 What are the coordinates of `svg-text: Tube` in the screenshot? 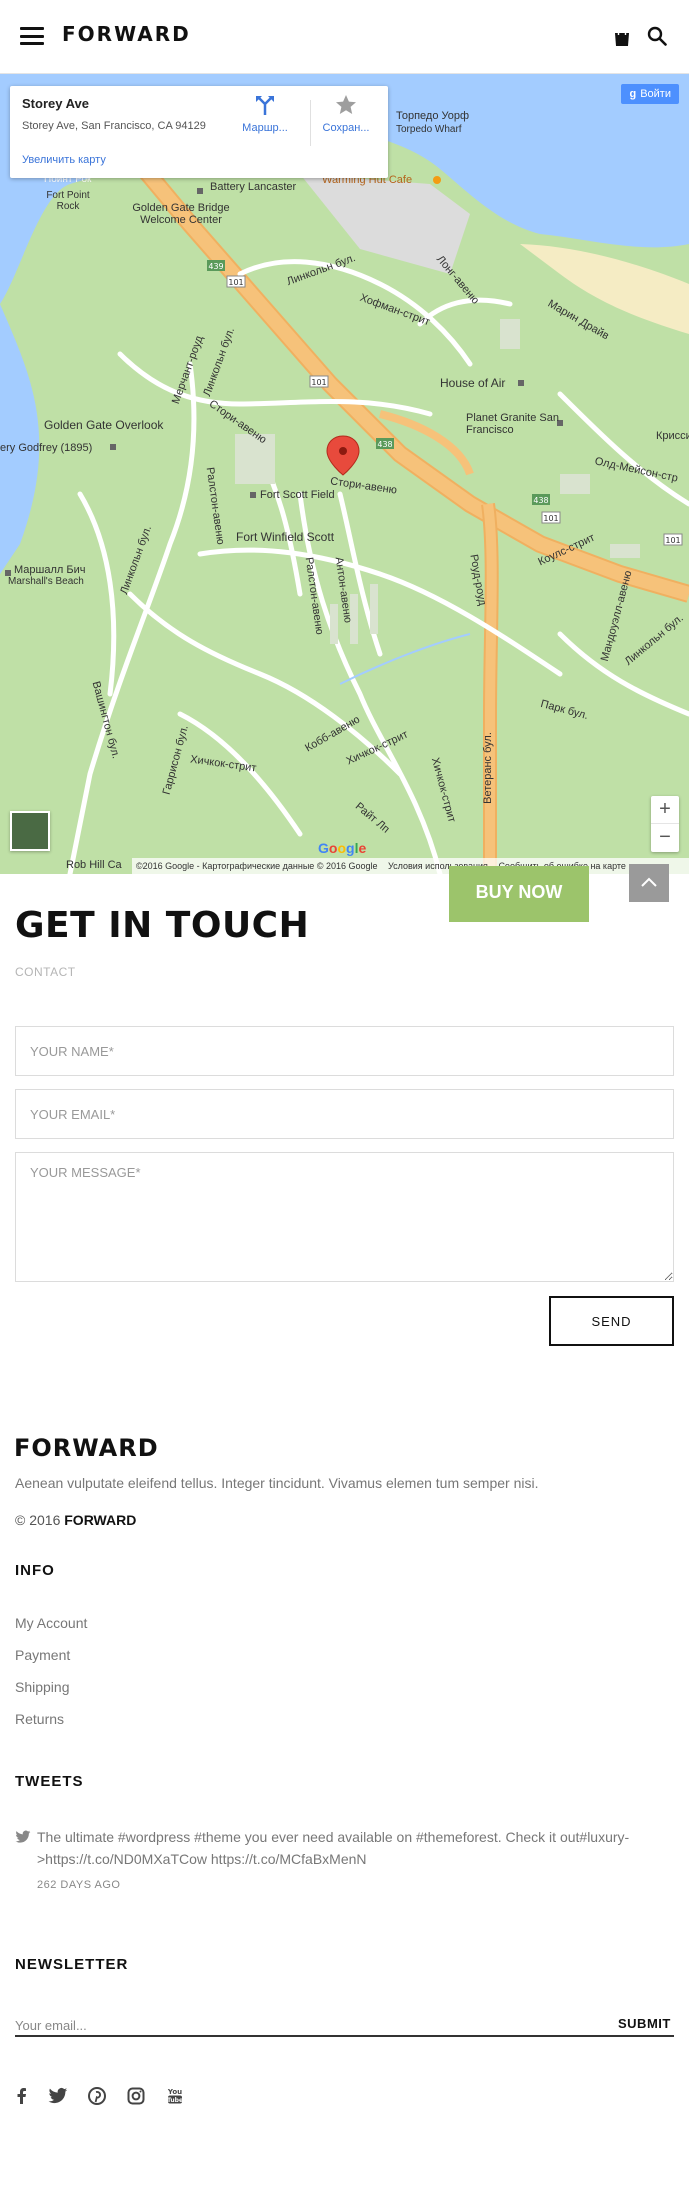 It's located at (175, 2100).